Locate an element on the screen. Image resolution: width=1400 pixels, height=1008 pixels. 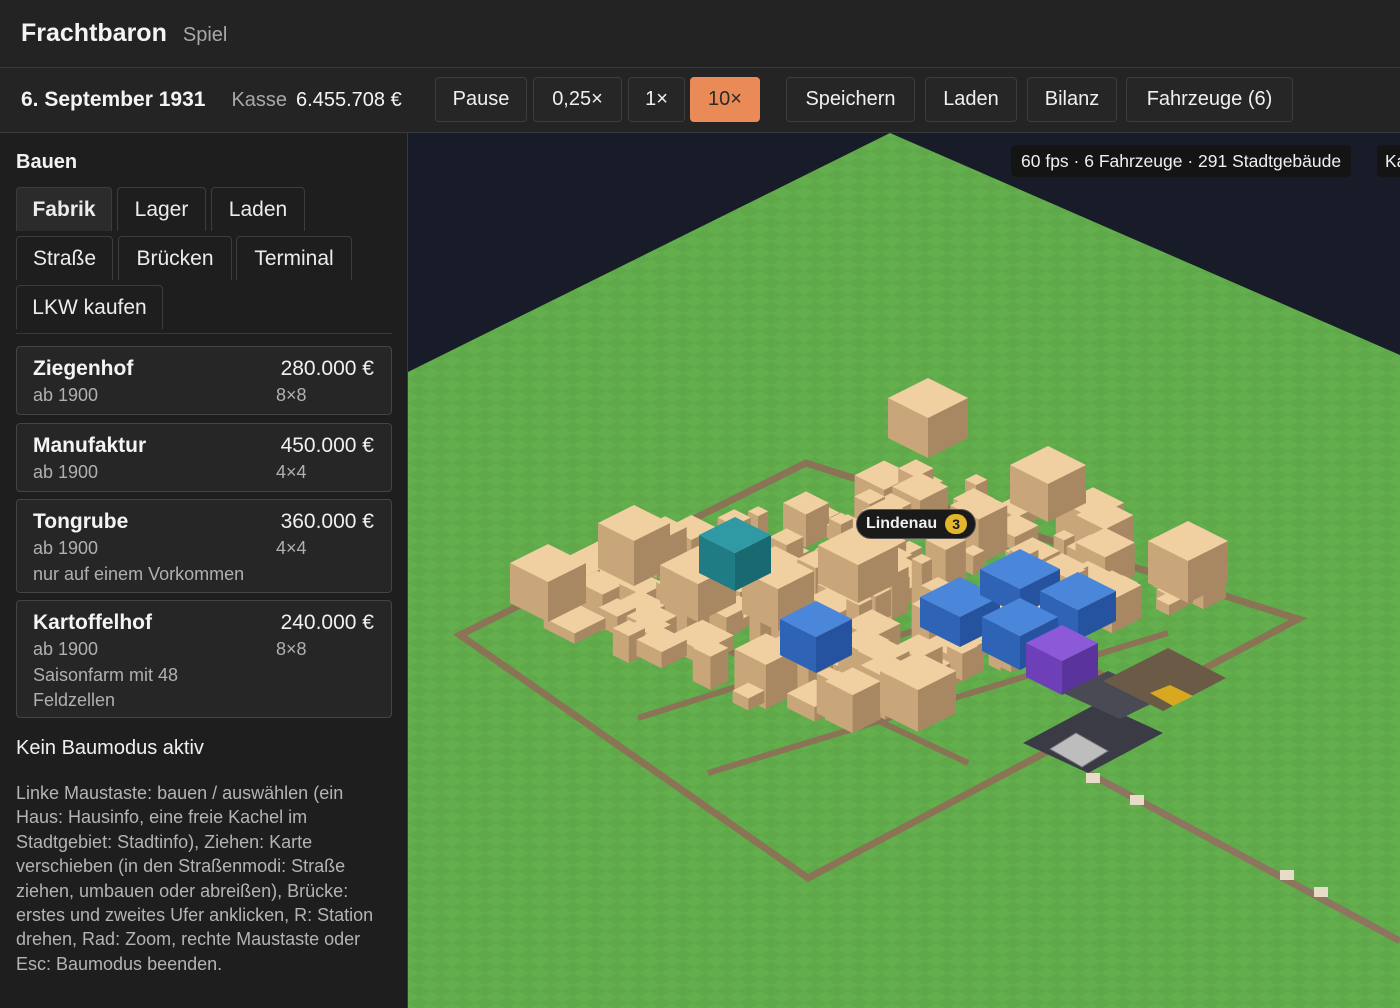
speed-quarter-button: 0,25× is located at coordinates (577, 99).